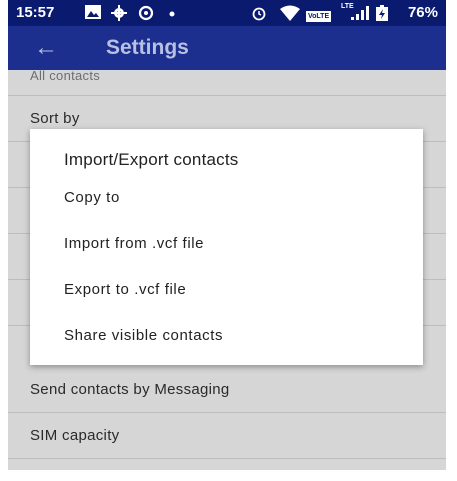  I want to click on dialog-item-share-visible: Share visible contacts, so click(234, 336).